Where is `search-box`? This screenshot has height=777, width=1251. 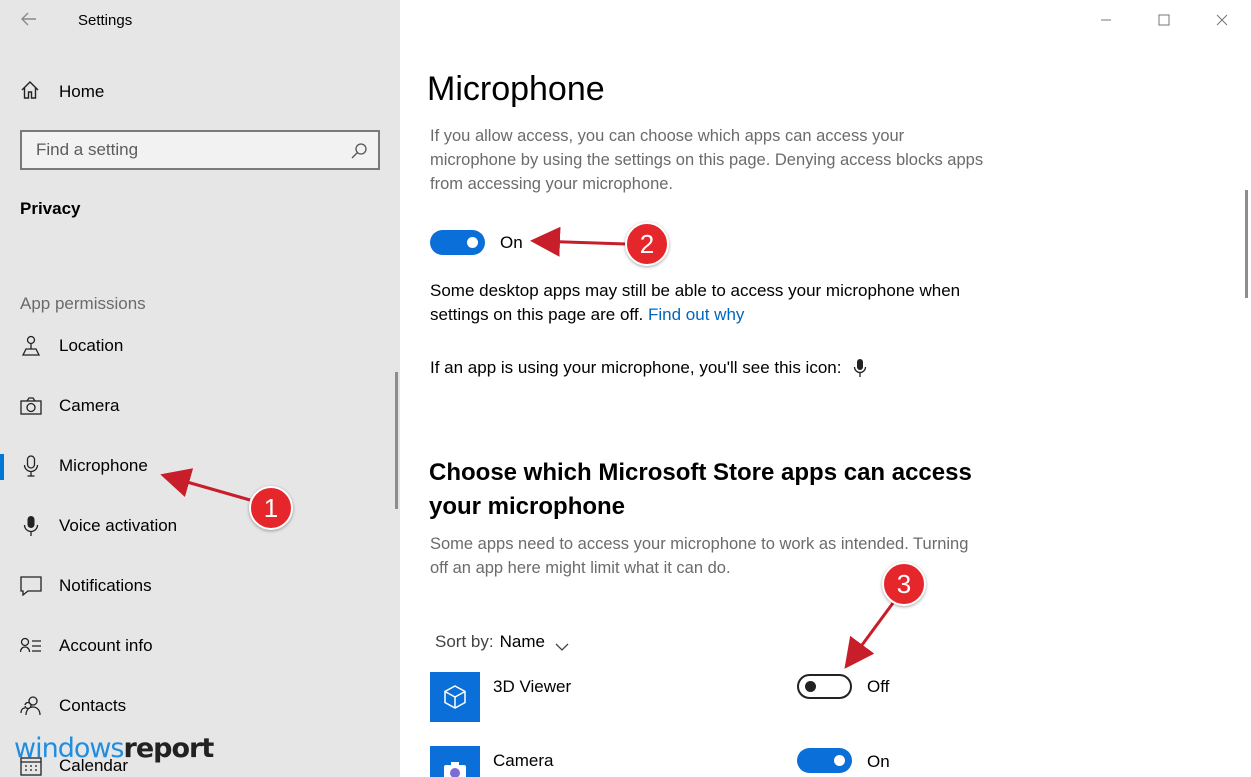
search-box is located at coordinates (200, 150).